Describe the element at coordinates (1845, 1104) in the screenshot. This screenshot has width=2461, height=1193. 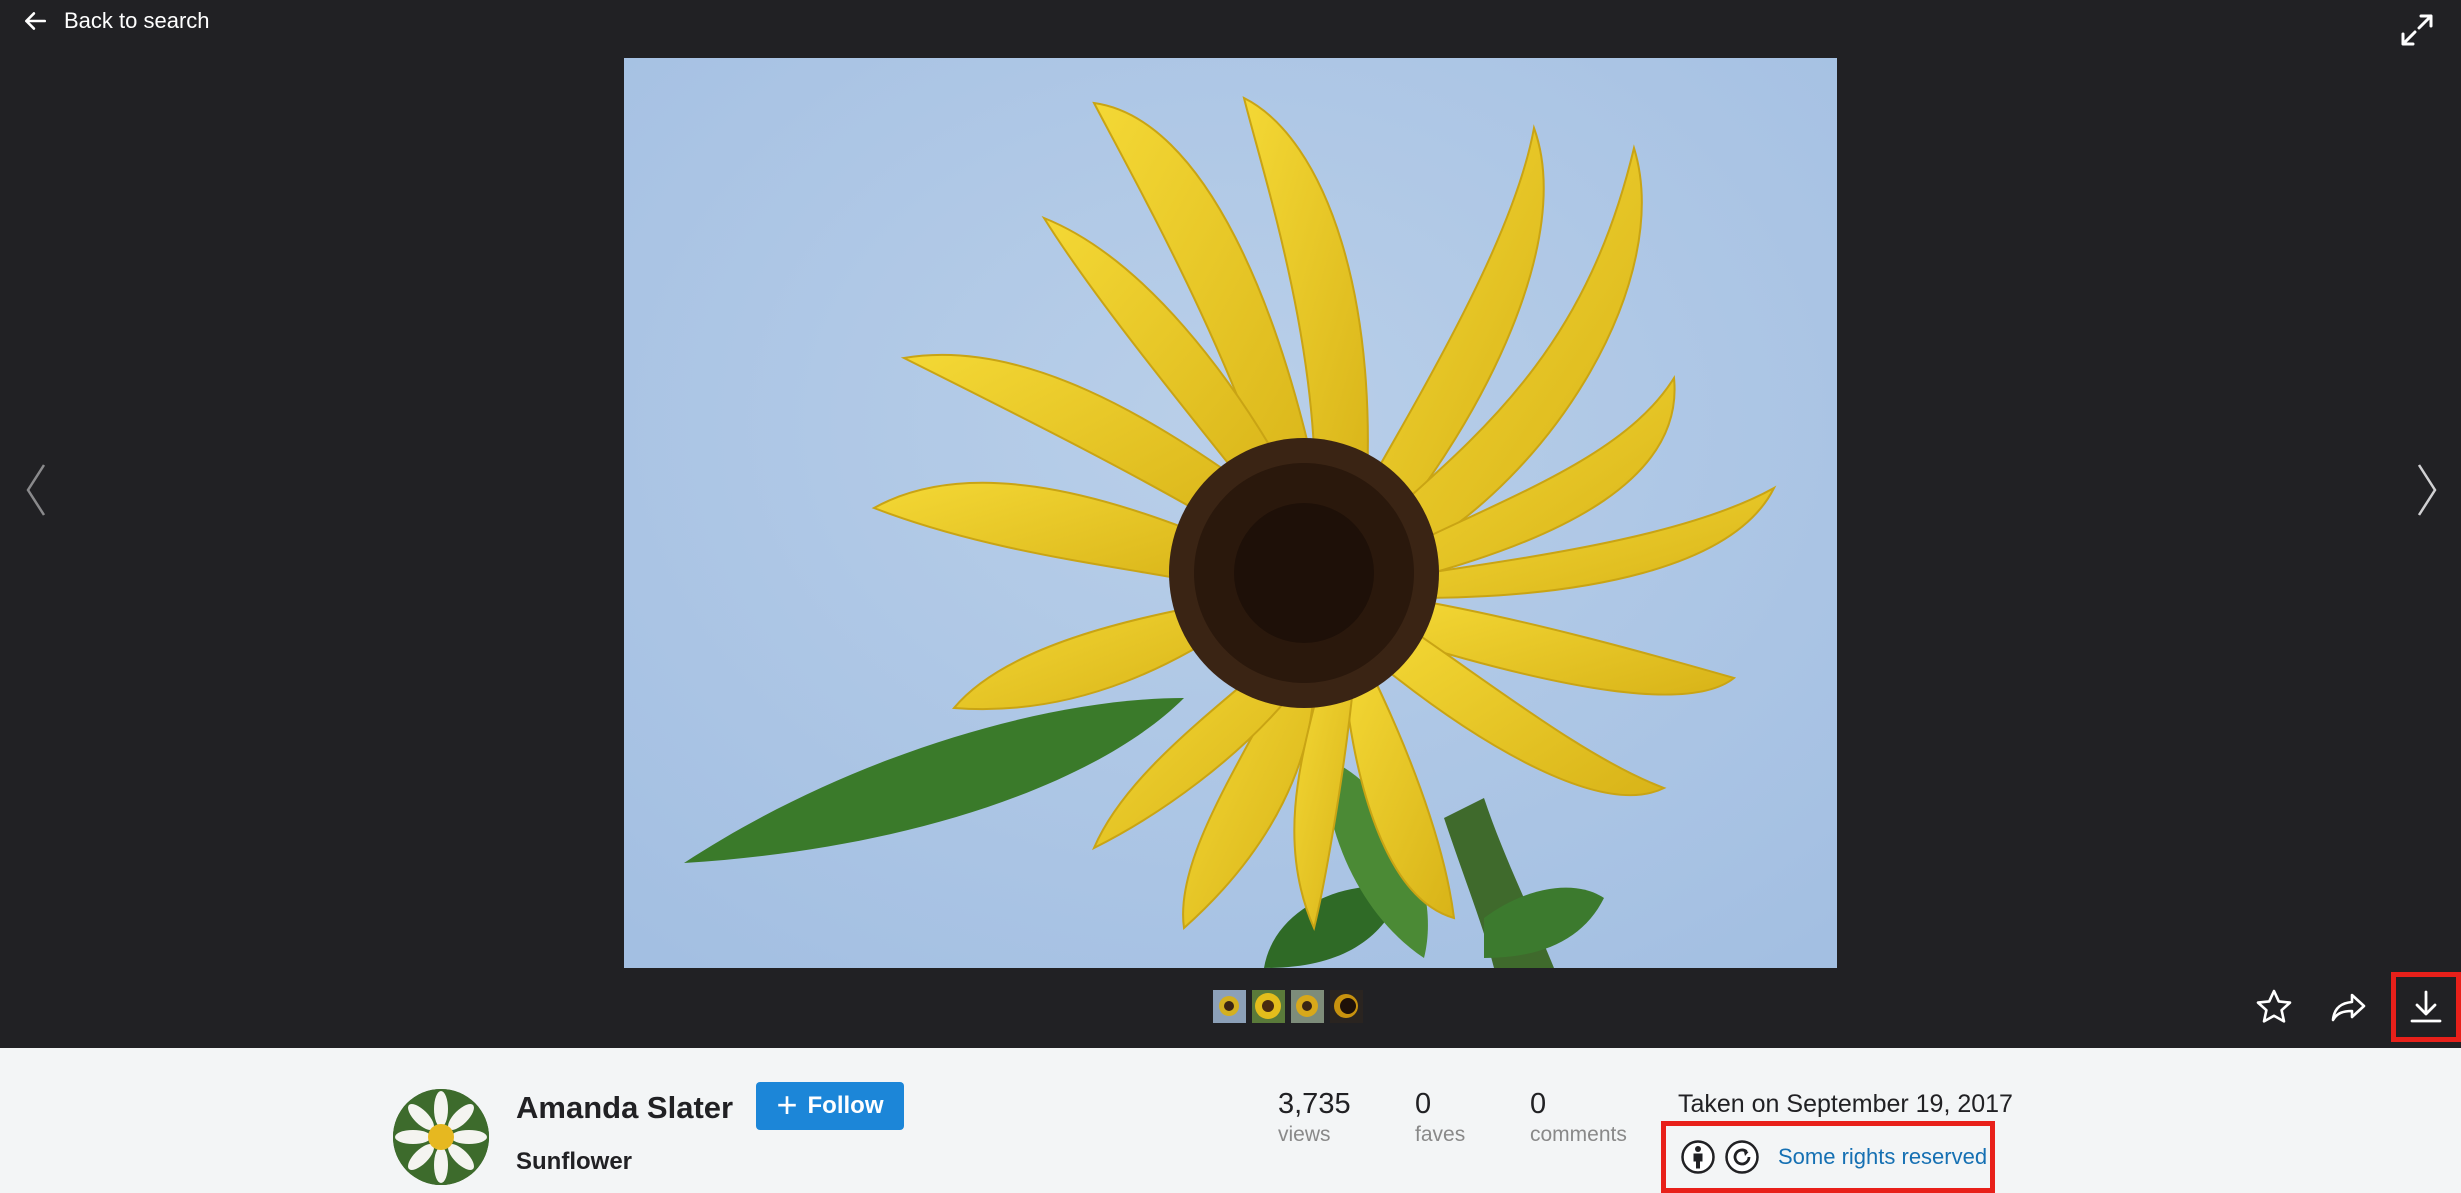
I see `taken-date: Taken on September 19, 2017` at that location.